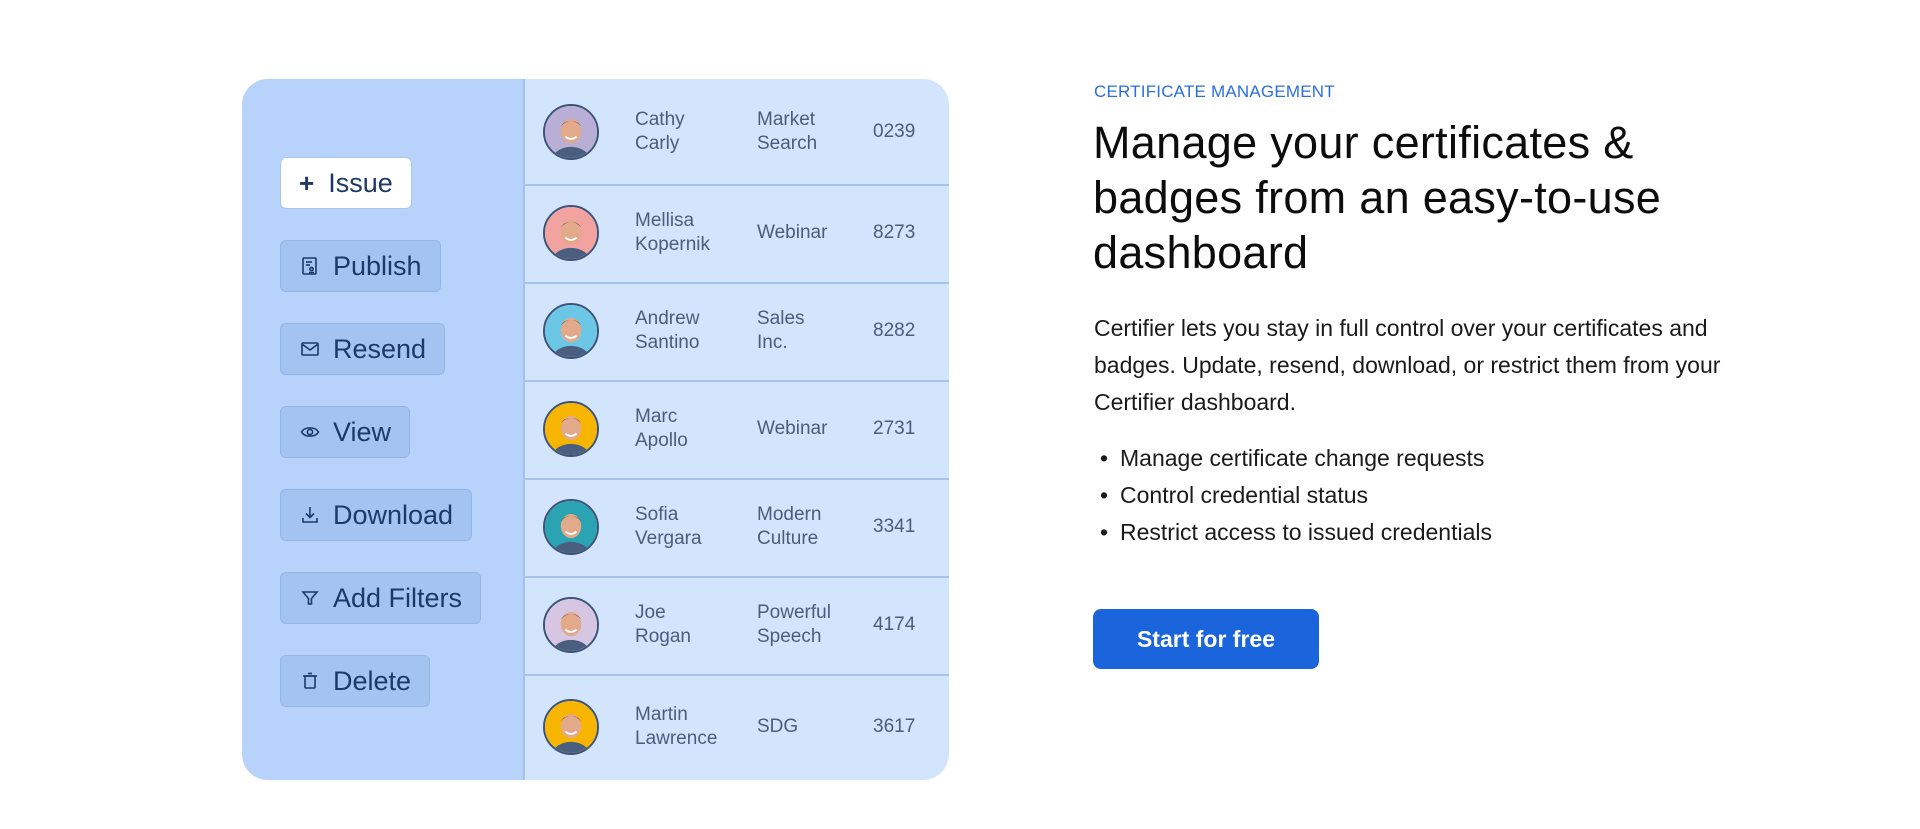  I want to click on first-name: Andrew, so click(667, 318).